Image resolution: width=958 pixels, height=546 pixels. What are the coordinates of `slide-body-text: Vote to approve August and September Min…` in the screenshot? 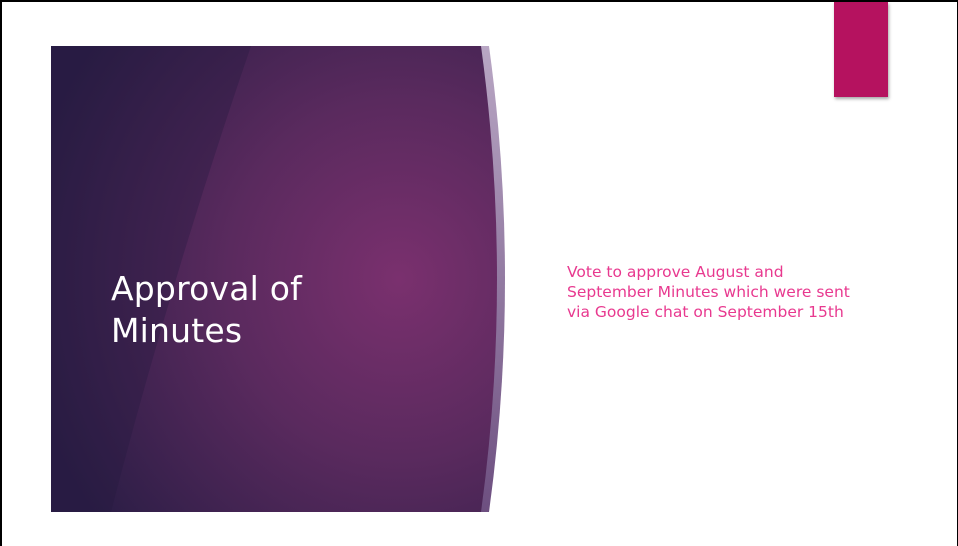 It's located at (708, 292).